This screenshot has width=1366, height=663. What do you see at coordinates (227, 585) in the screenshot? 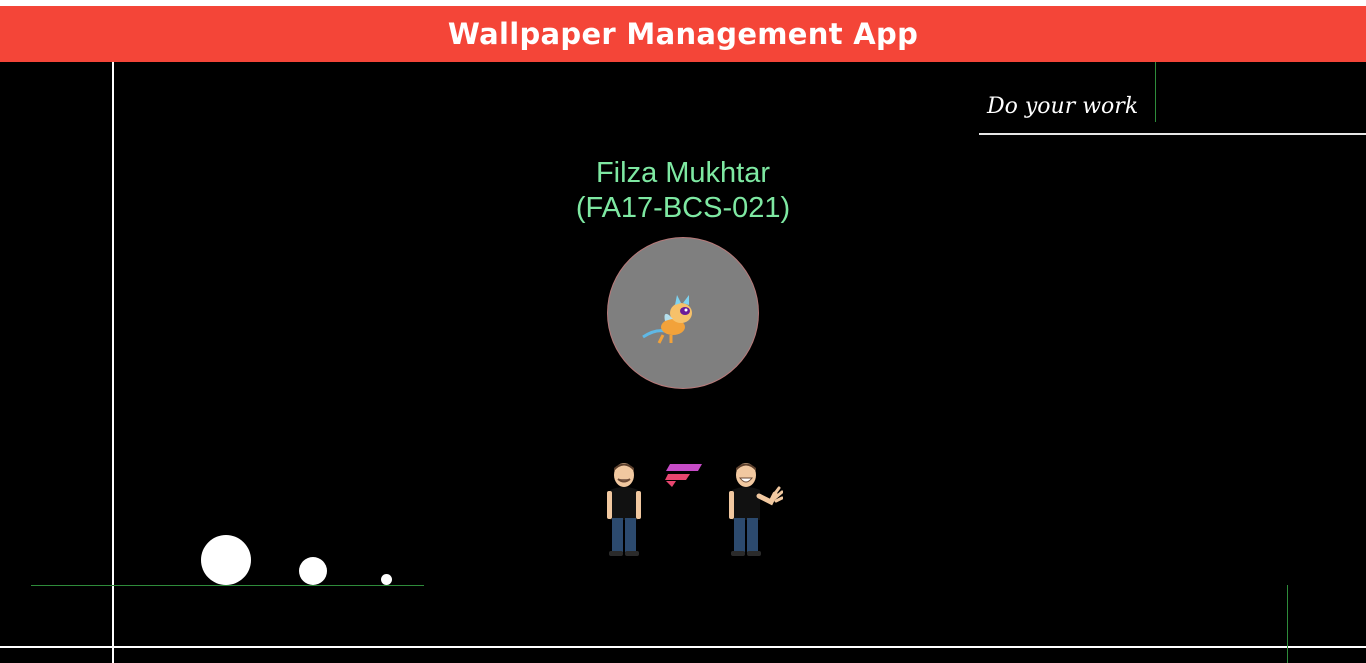
I see `ground-green-line` at bounding box center [227, 585].